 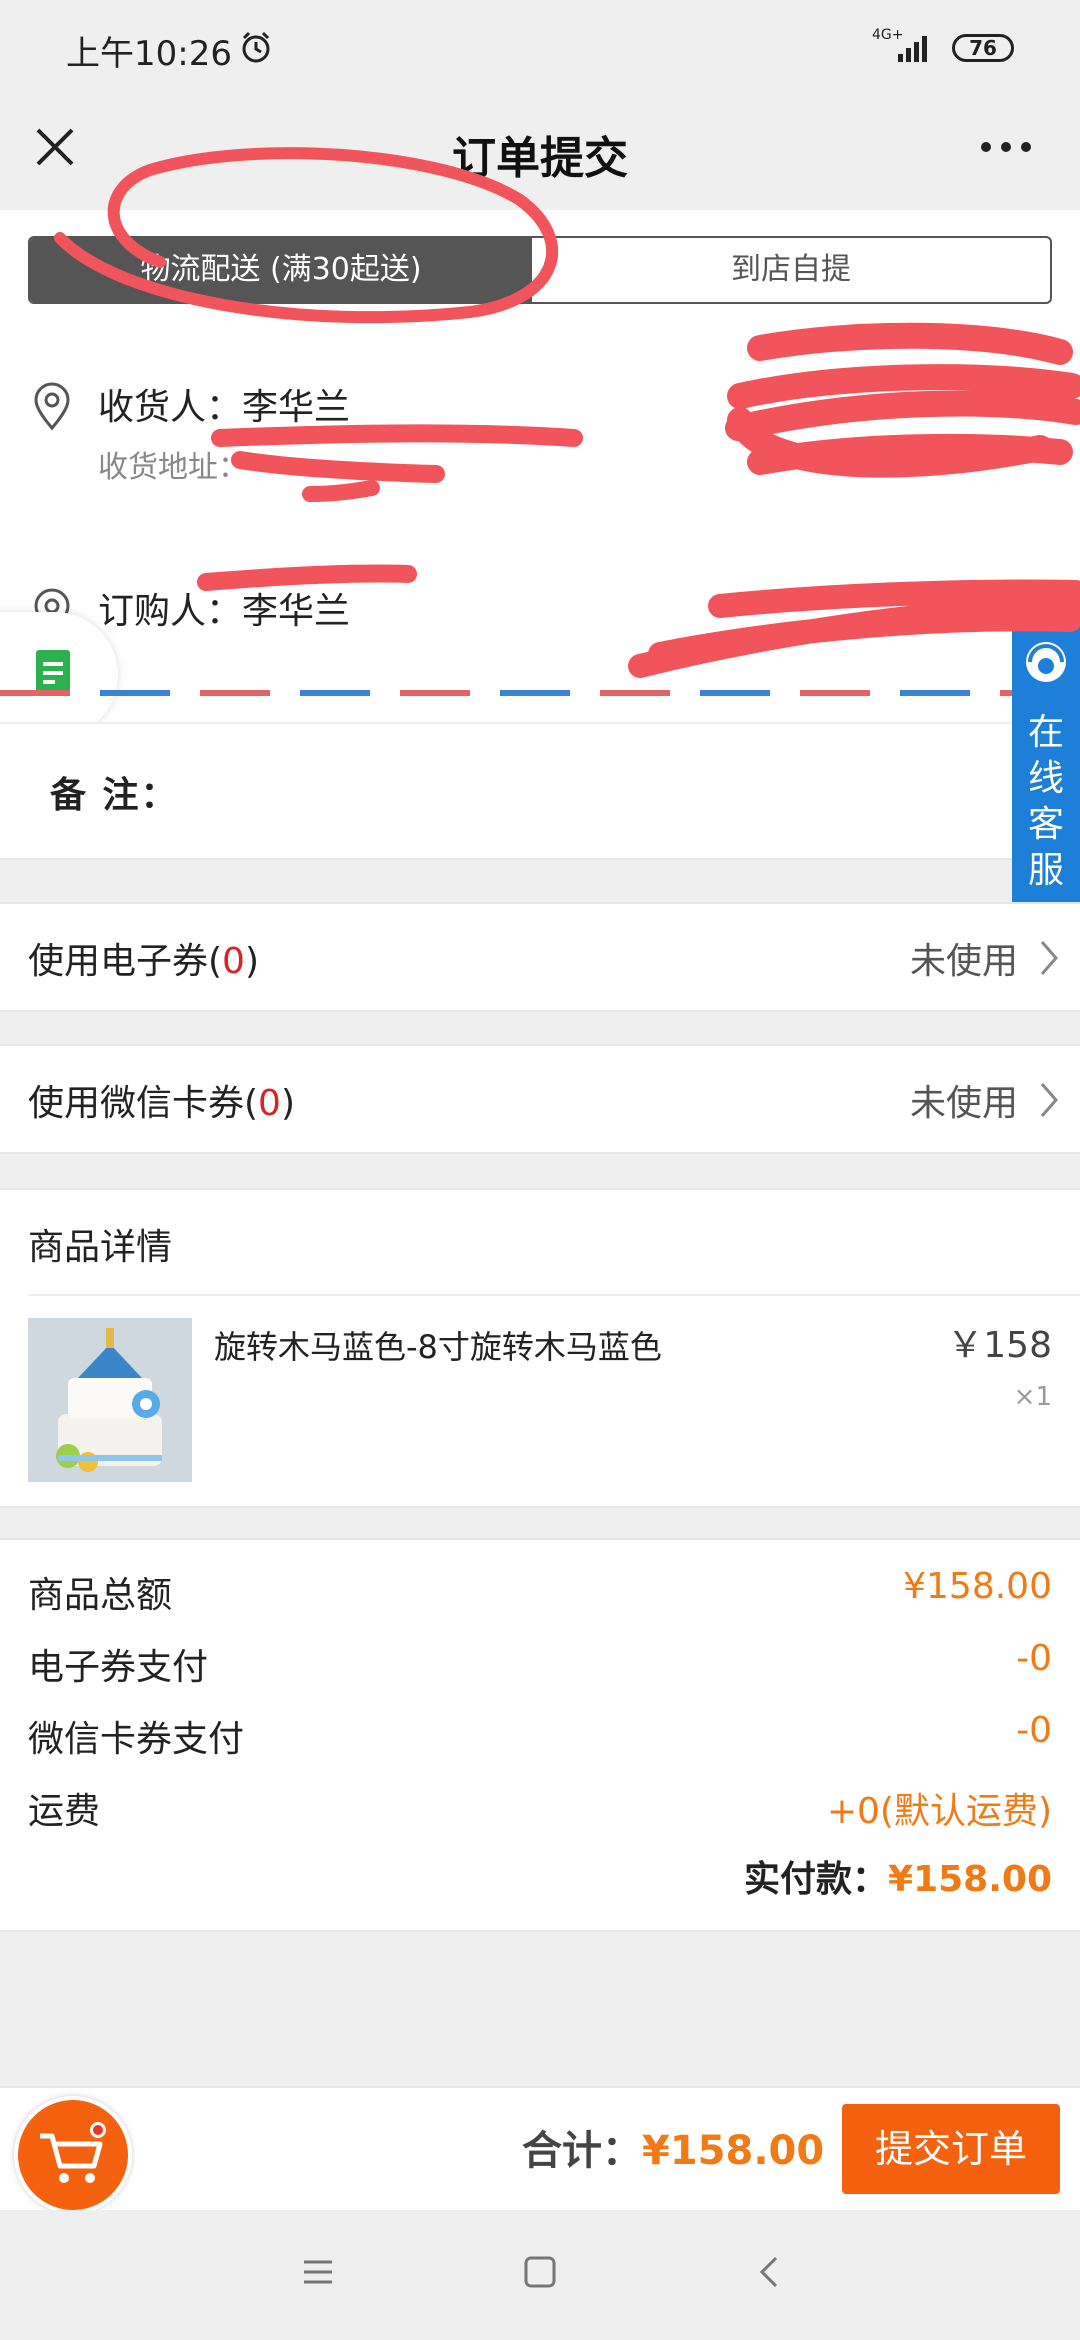 I want to click on envelope-divider, so click(x=540, y=693).